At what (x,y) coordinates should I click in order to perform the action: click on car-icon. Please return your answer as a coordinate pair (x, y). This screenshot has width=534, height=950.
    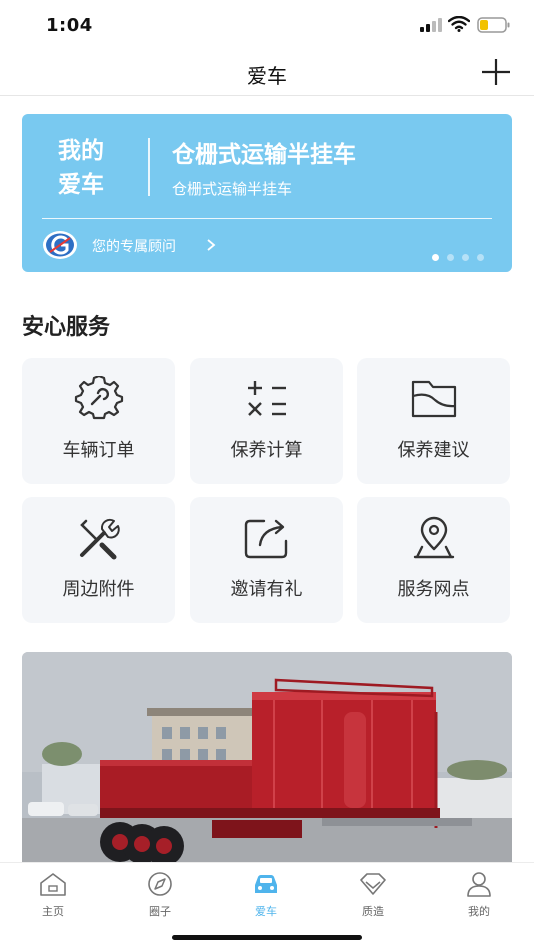
    Looking at the image, I should click on (266, 884).